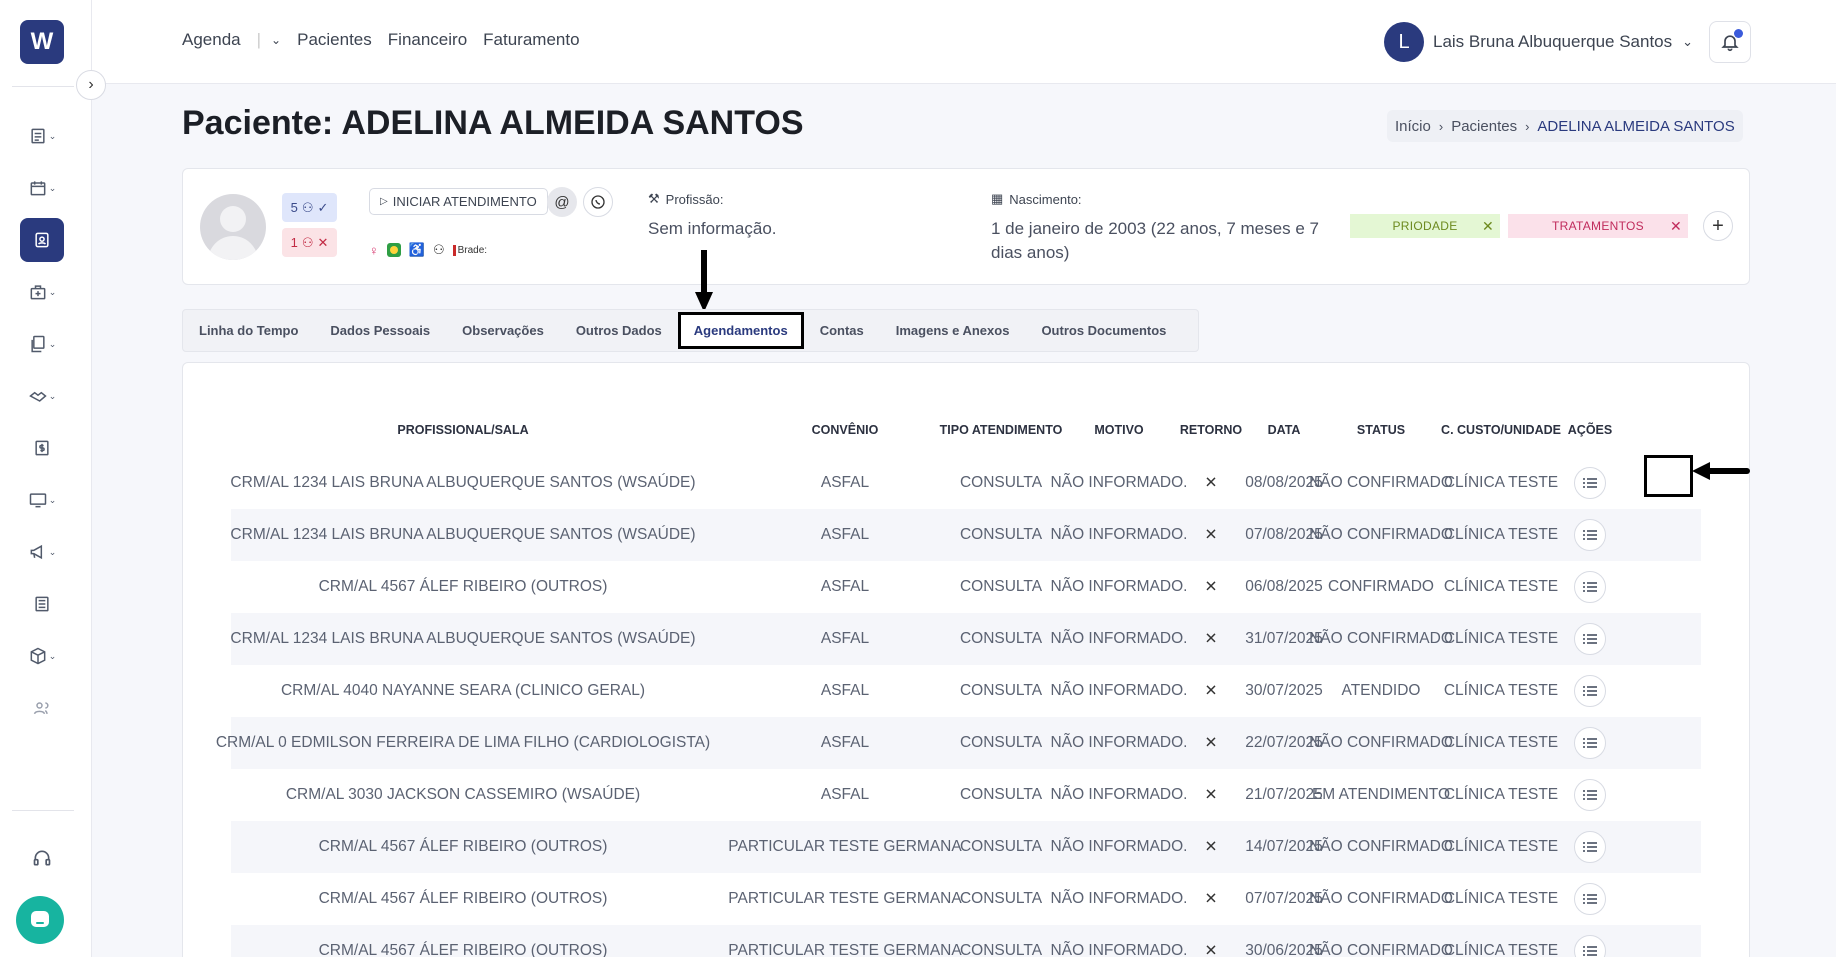  I want to click on status-badge-missed: 1 ⚇ ✕, so click(309, 242).